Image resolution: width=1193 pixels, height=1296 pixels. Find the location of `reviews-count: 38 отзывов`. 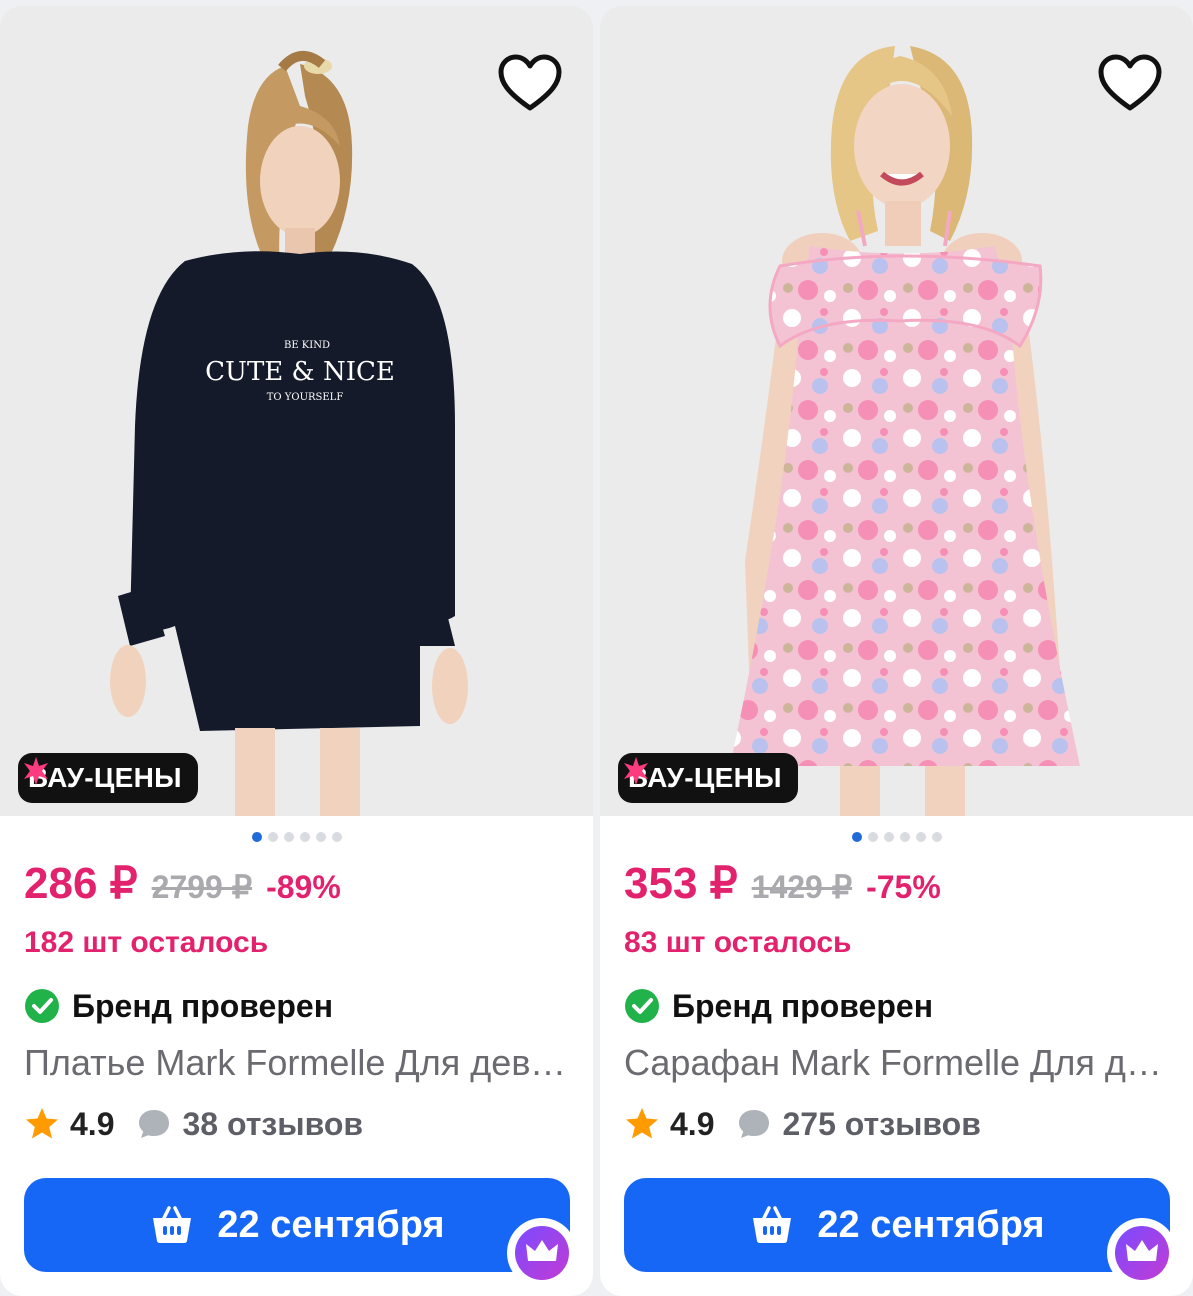

reviews-count: 38 отзывов is located at coordinates (273, 1123).